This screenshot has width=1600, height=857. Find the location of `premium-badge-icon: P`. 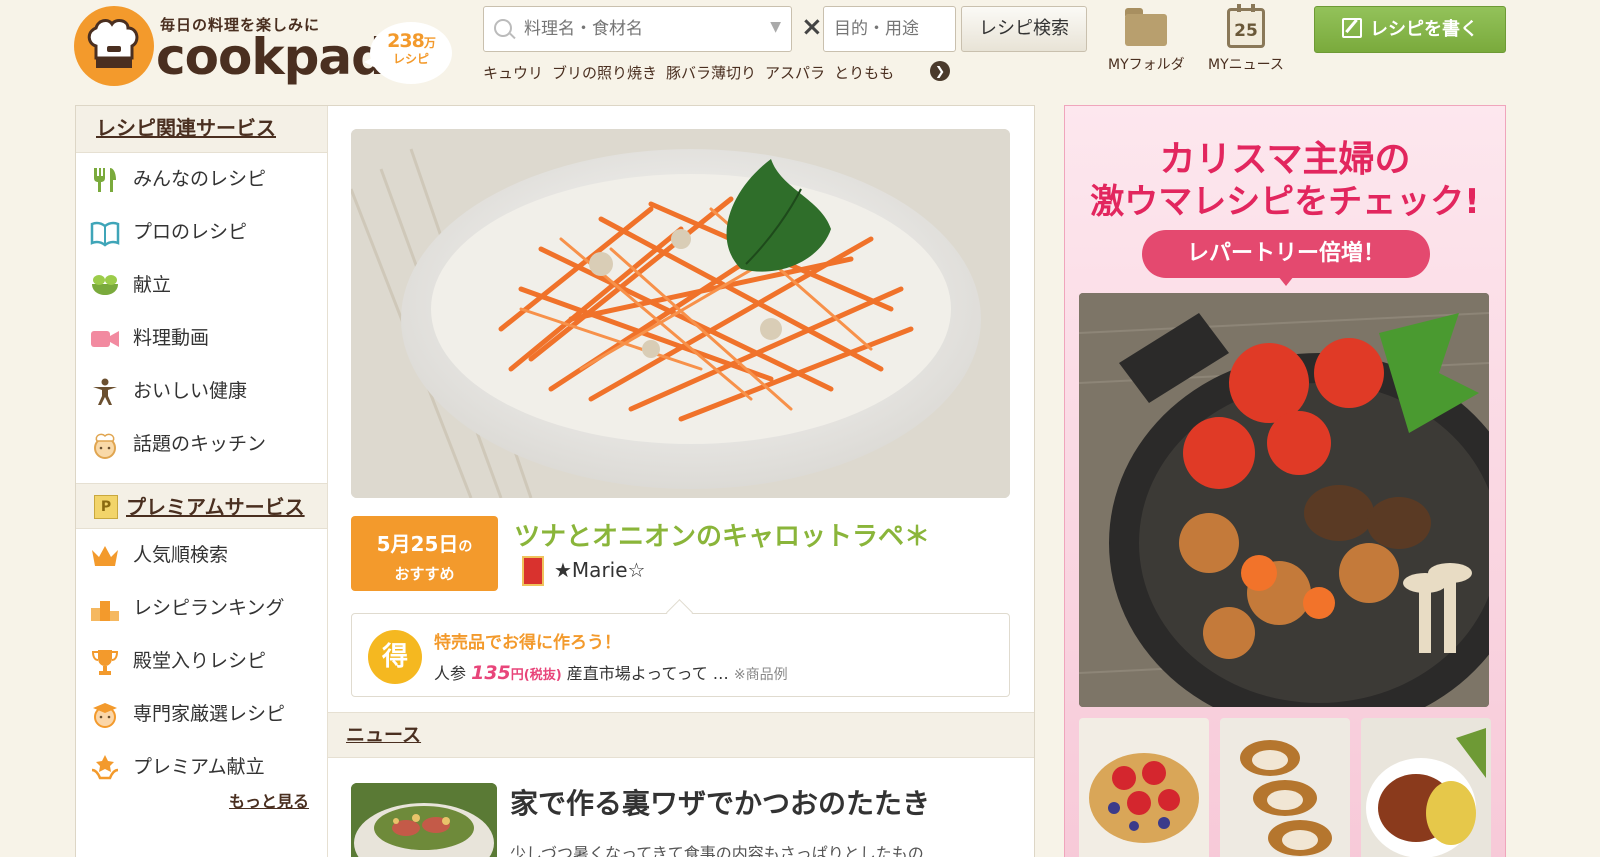

premium-badge-icon: P is located at coordinates (106, 507).